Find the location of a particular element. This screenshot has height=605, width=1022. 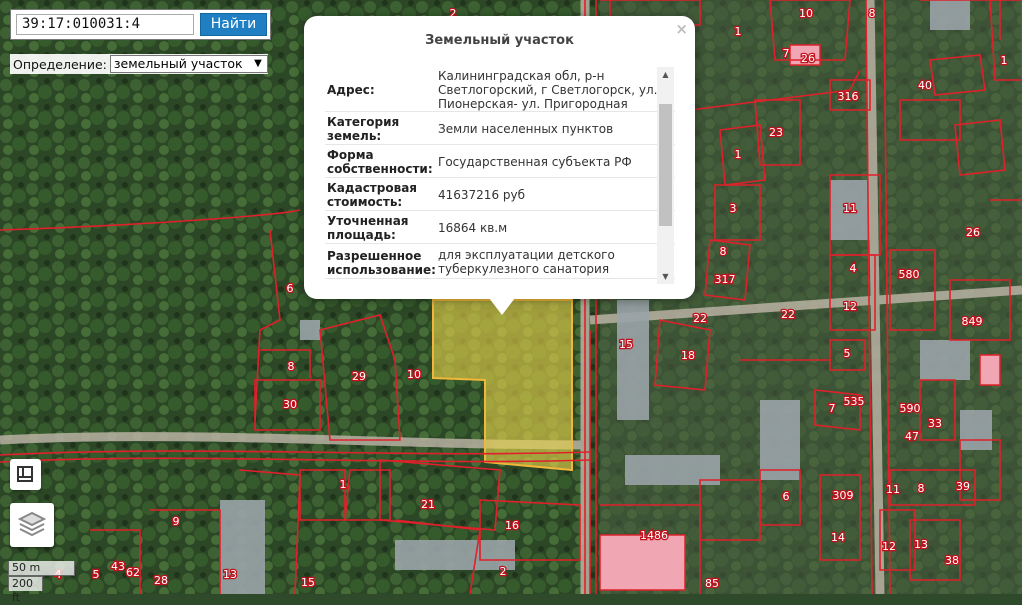

parcel-label: 849 is located at coordinates (972, 321).